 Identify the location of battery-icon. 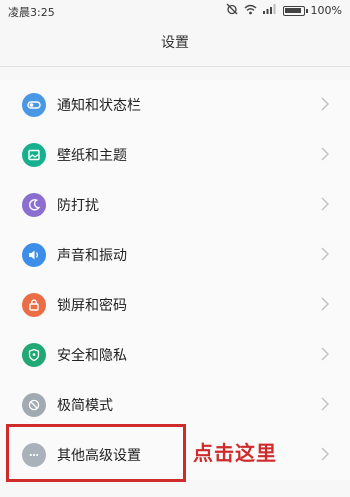
(295, 10).